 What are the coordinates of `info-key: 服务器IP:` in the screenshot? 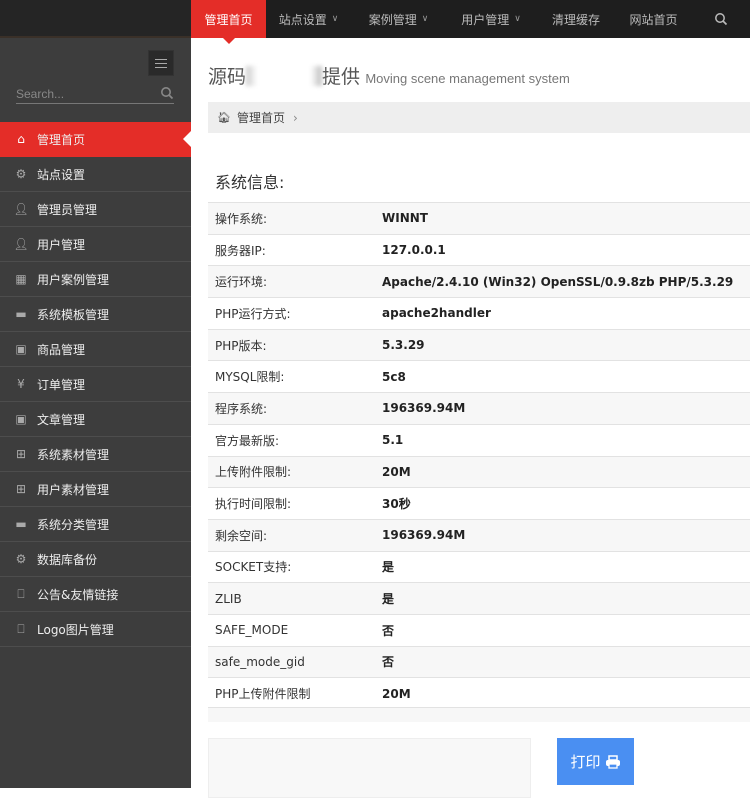 It's located at (240, 250).